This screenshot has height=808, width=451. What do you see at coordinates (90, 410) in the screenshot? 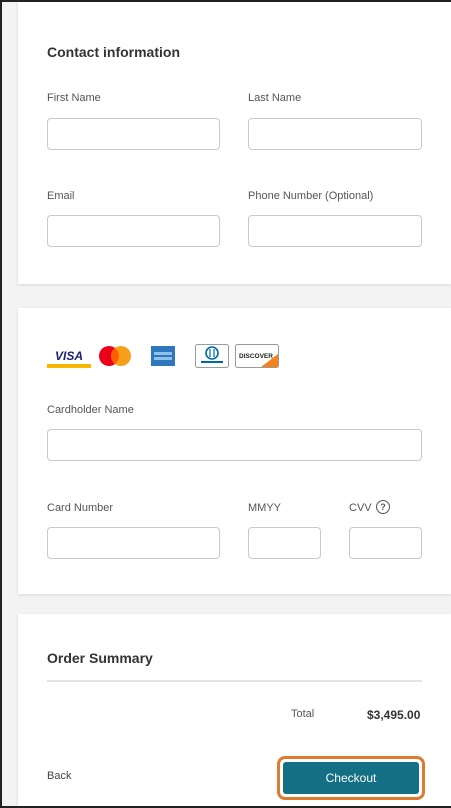
I see `cardholder-name-label: Cardholder Name` at bounding box center [90, 410].